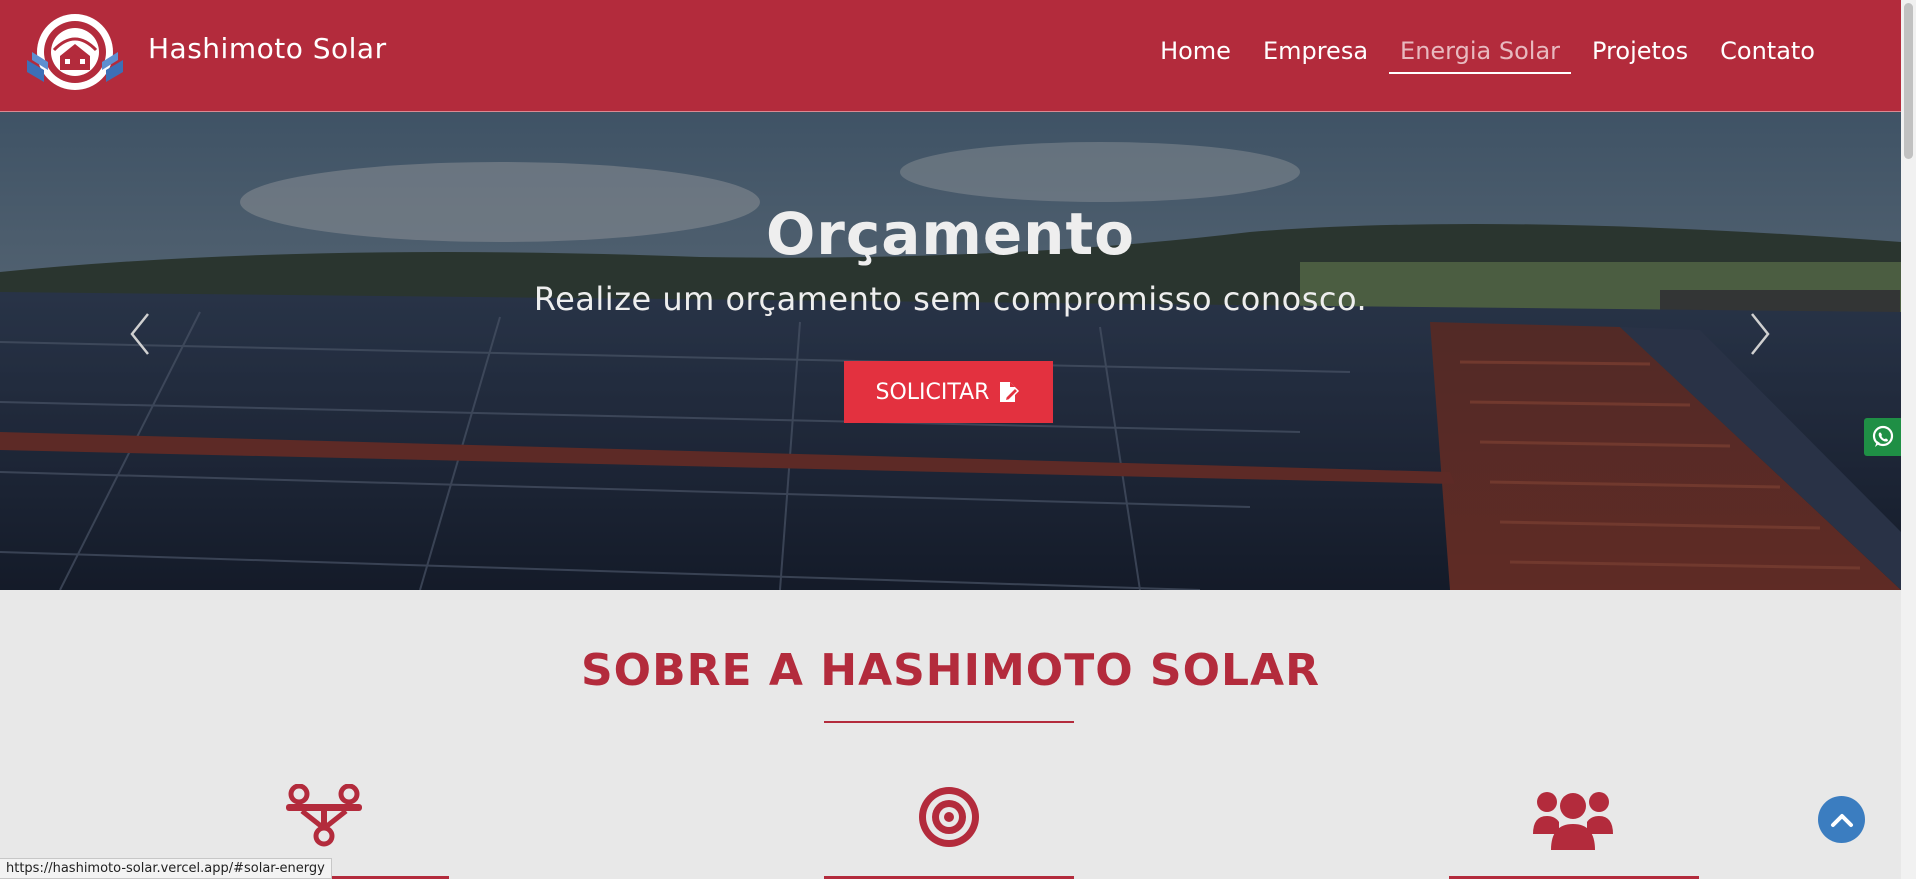 The width and height of the screenshot is (1916, 879). What do you see at coordinates (267, 48) in the screenshot?
I see `brand-name: Hashimoto Solar` at bounding box center [267, 48].